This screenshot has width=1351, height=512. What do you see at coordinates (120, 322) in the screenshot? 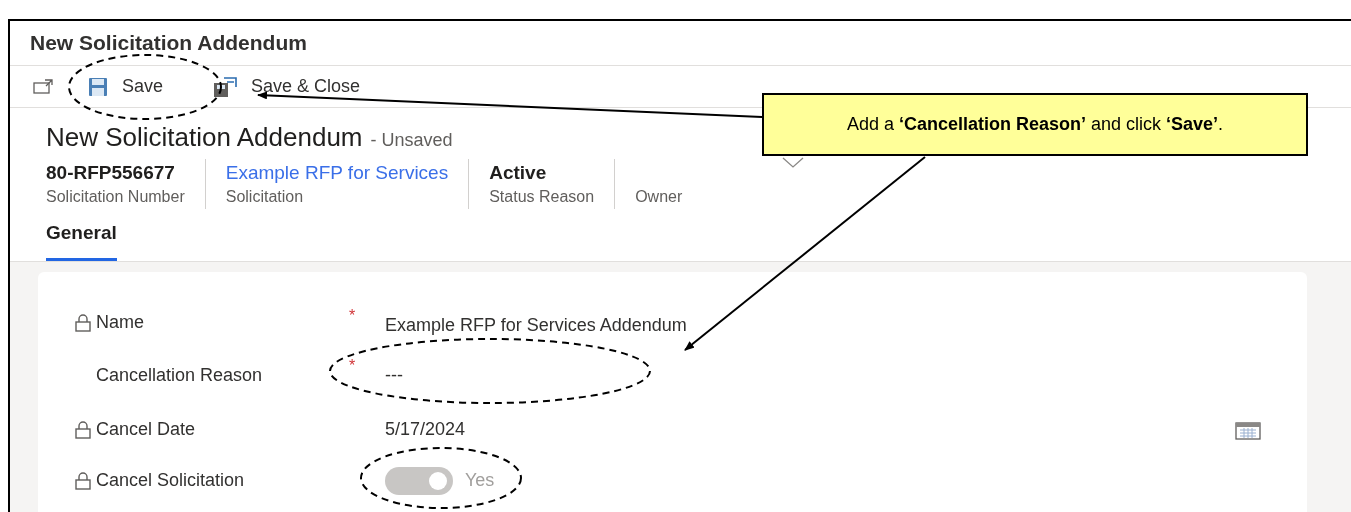
I see `field-label: Name` at bounding box center [120, 322].